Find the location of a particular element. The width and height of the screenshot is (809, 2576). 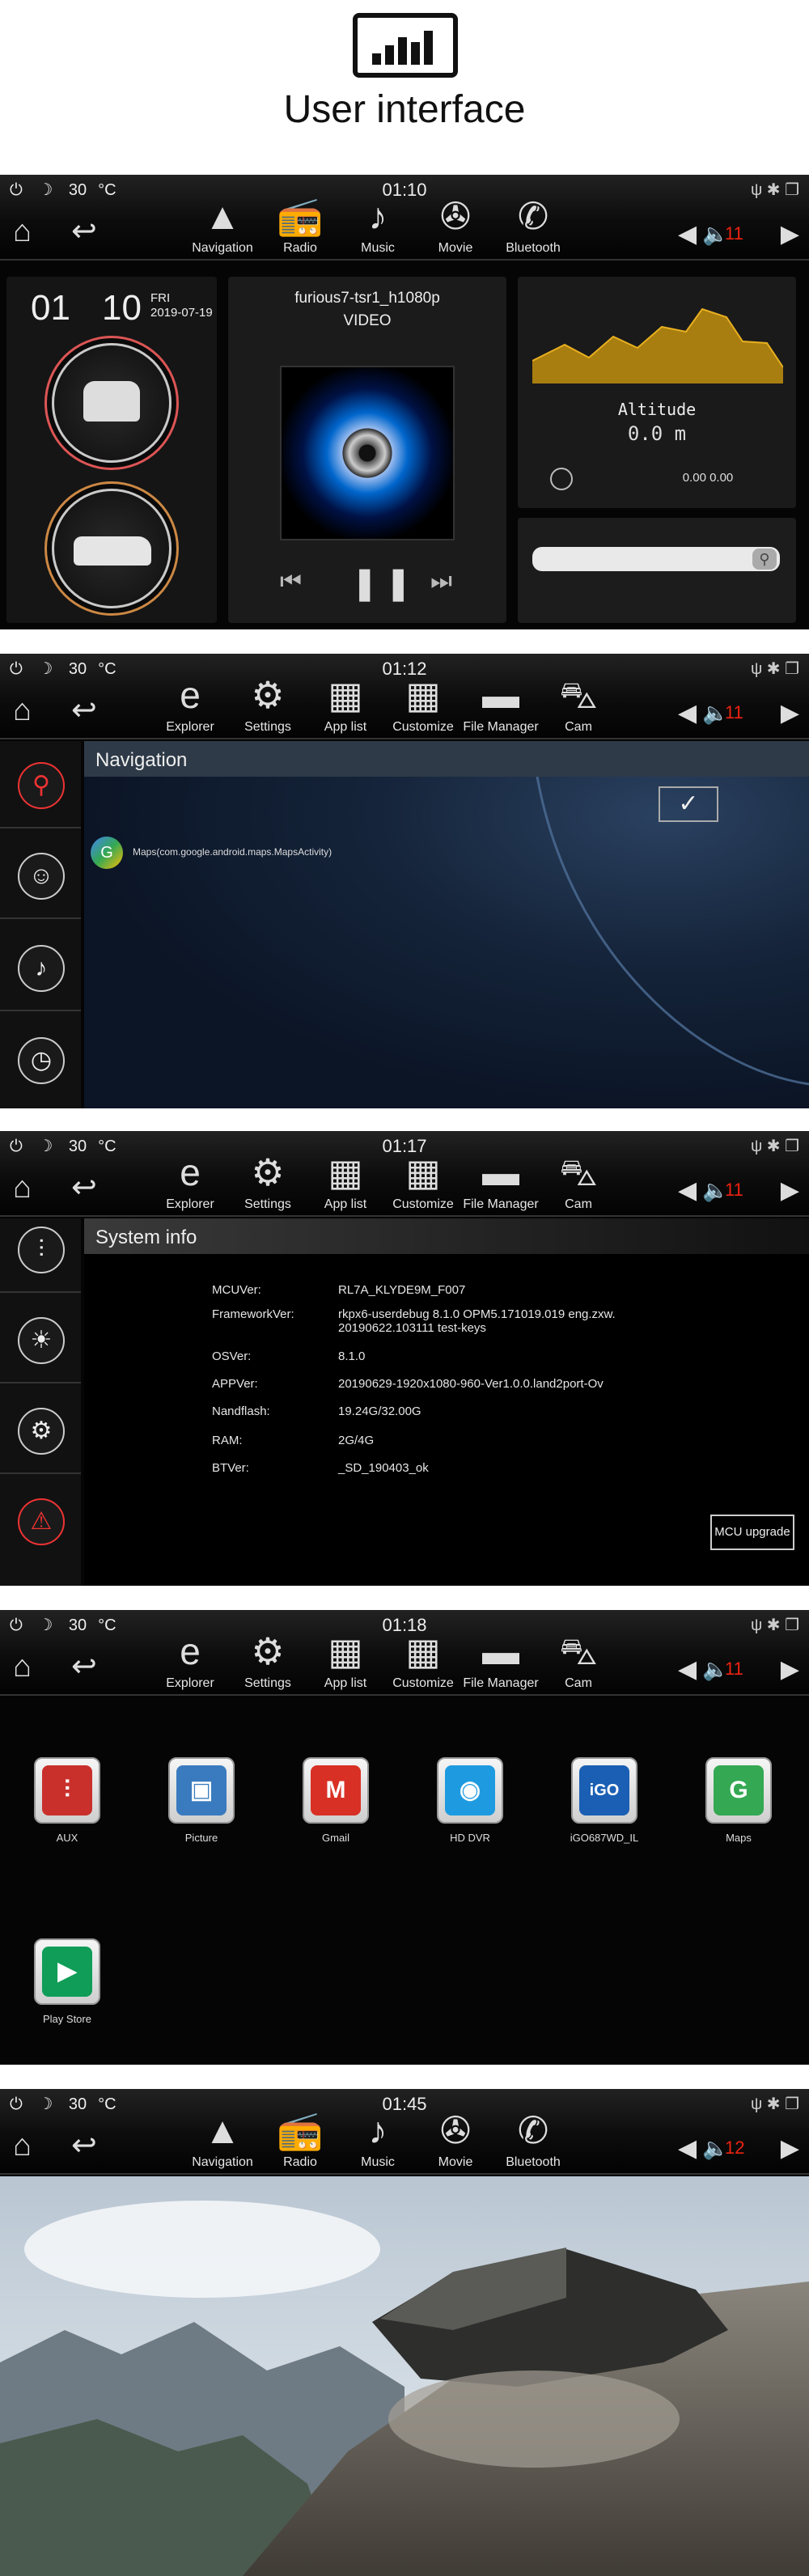

mcu-upgrade-button: MCU upgrade is located at coordinates (752, 1532).